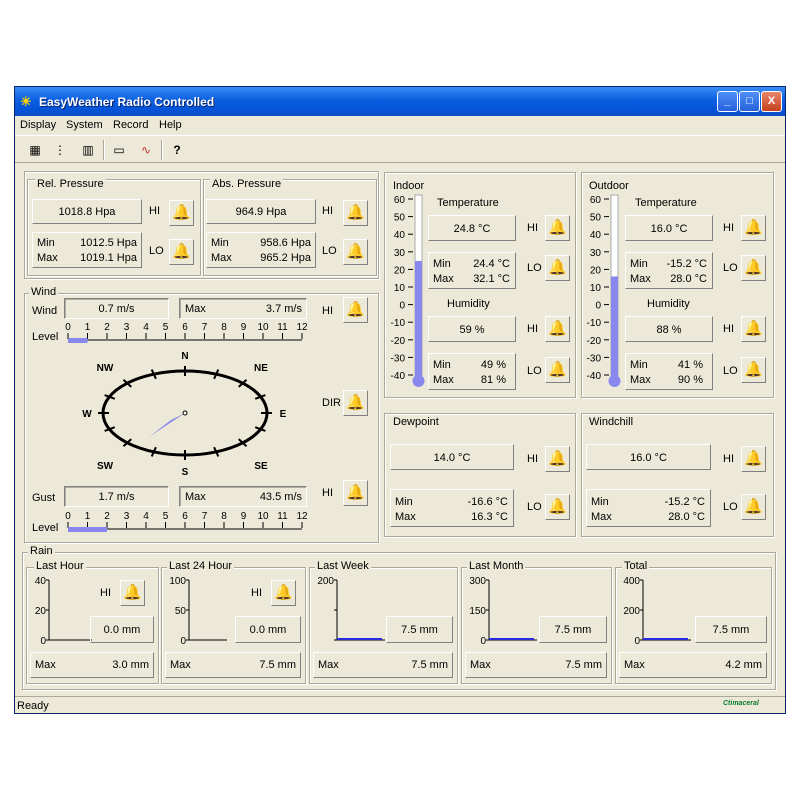 Image resolution: width=800 pixels, height=800 pixels. I want to click on outdoor-temp-min: -15.2 °C, so click(686, 264).